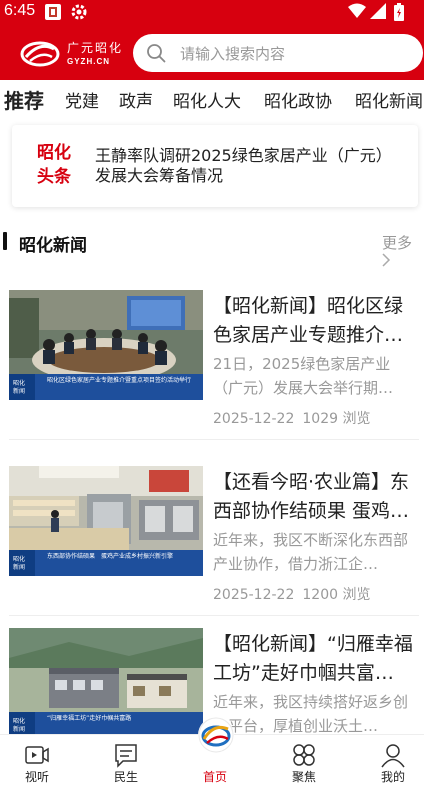 Image resolution: width=424 pixels, height=787 pixels. What do you see at coordinates (304, 755) in the screenshot?
I see `focus-icon` at bounding box center [304, 755].